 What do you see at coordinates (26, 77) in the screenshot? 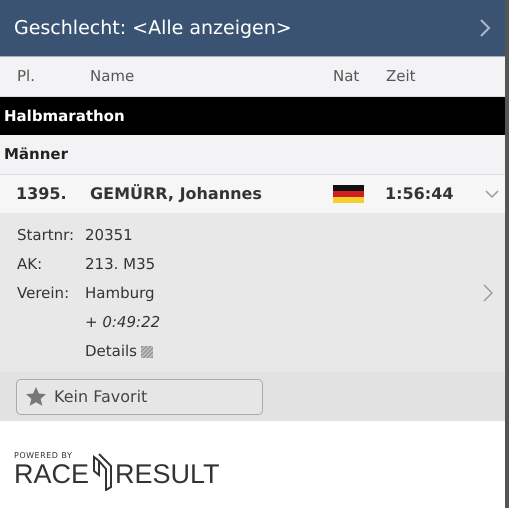
I see `column-header: Pl.` at bounding box center [26, 77].